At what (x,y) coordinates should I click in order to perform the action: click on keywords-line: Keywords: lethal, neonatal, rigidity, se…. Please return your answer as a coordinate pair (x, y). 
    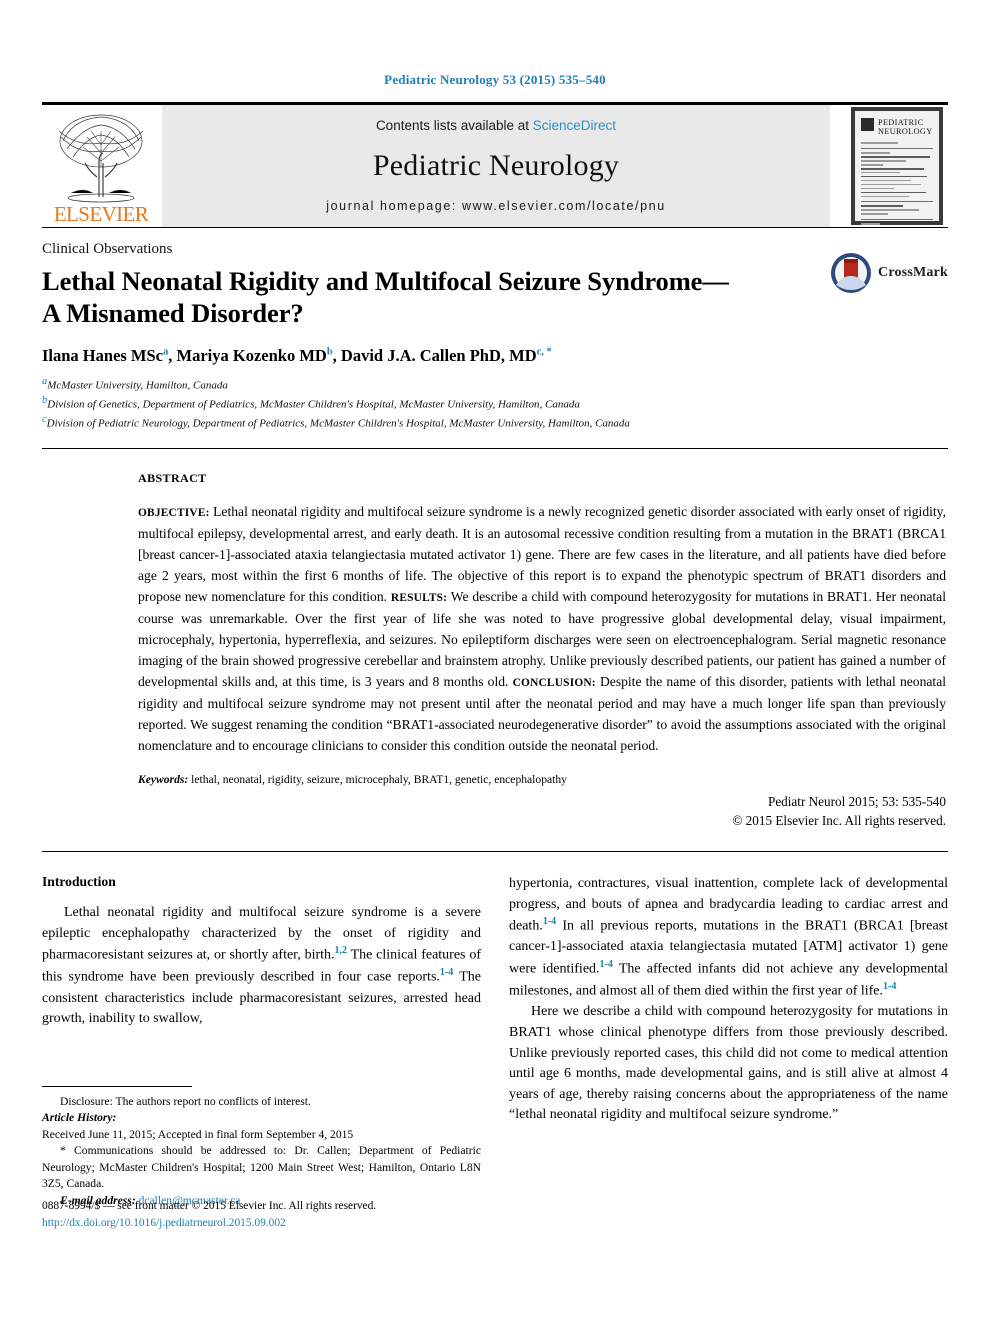
    Looking at the image, I should click on (542, 779).